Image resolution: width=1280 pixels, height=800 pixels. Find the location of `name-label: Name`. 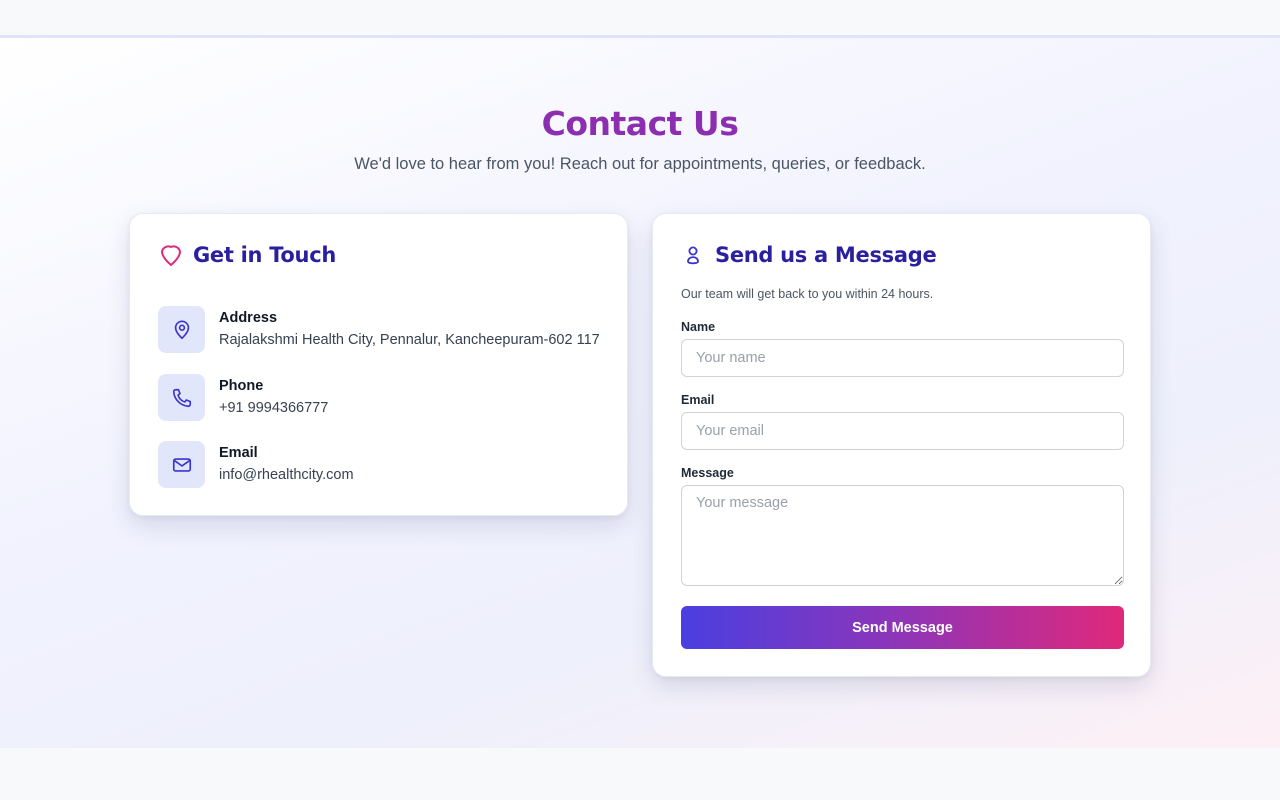

name-label: Name is located at coordinates (698, 327).